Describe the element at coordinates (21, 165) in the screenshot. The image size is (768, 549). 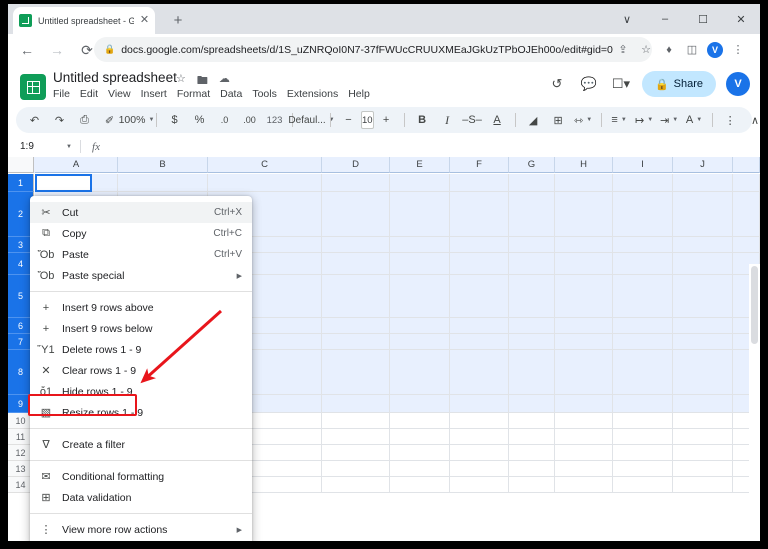
I see `select-all-corner` at that location.